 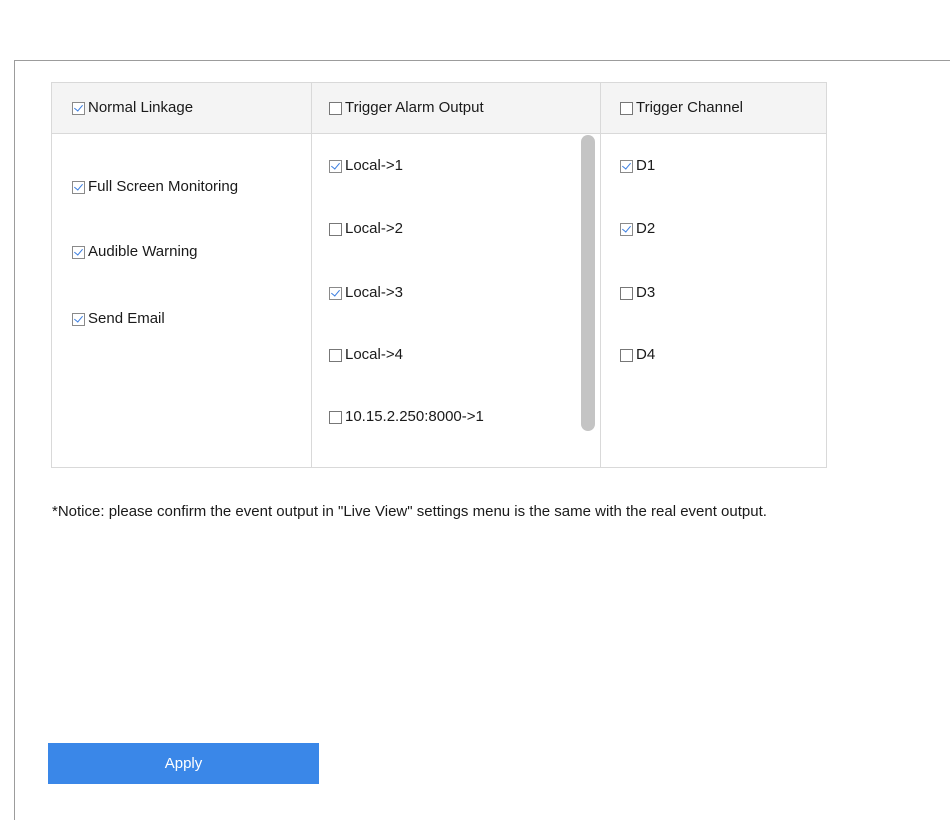 I want to click on trigger-alarm-output-checkbox: Trigger Alarm Output, so click(x=406, y=108).